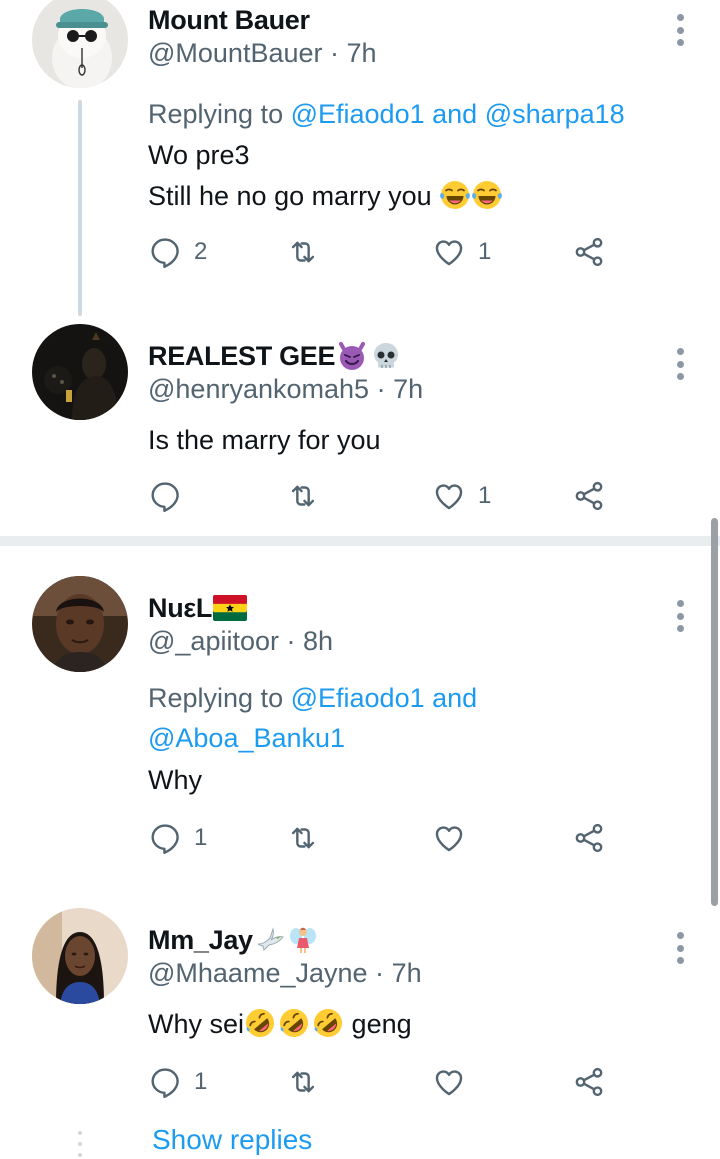  I want to click on smiling-face-with-horns-icon, so click(352, 356).